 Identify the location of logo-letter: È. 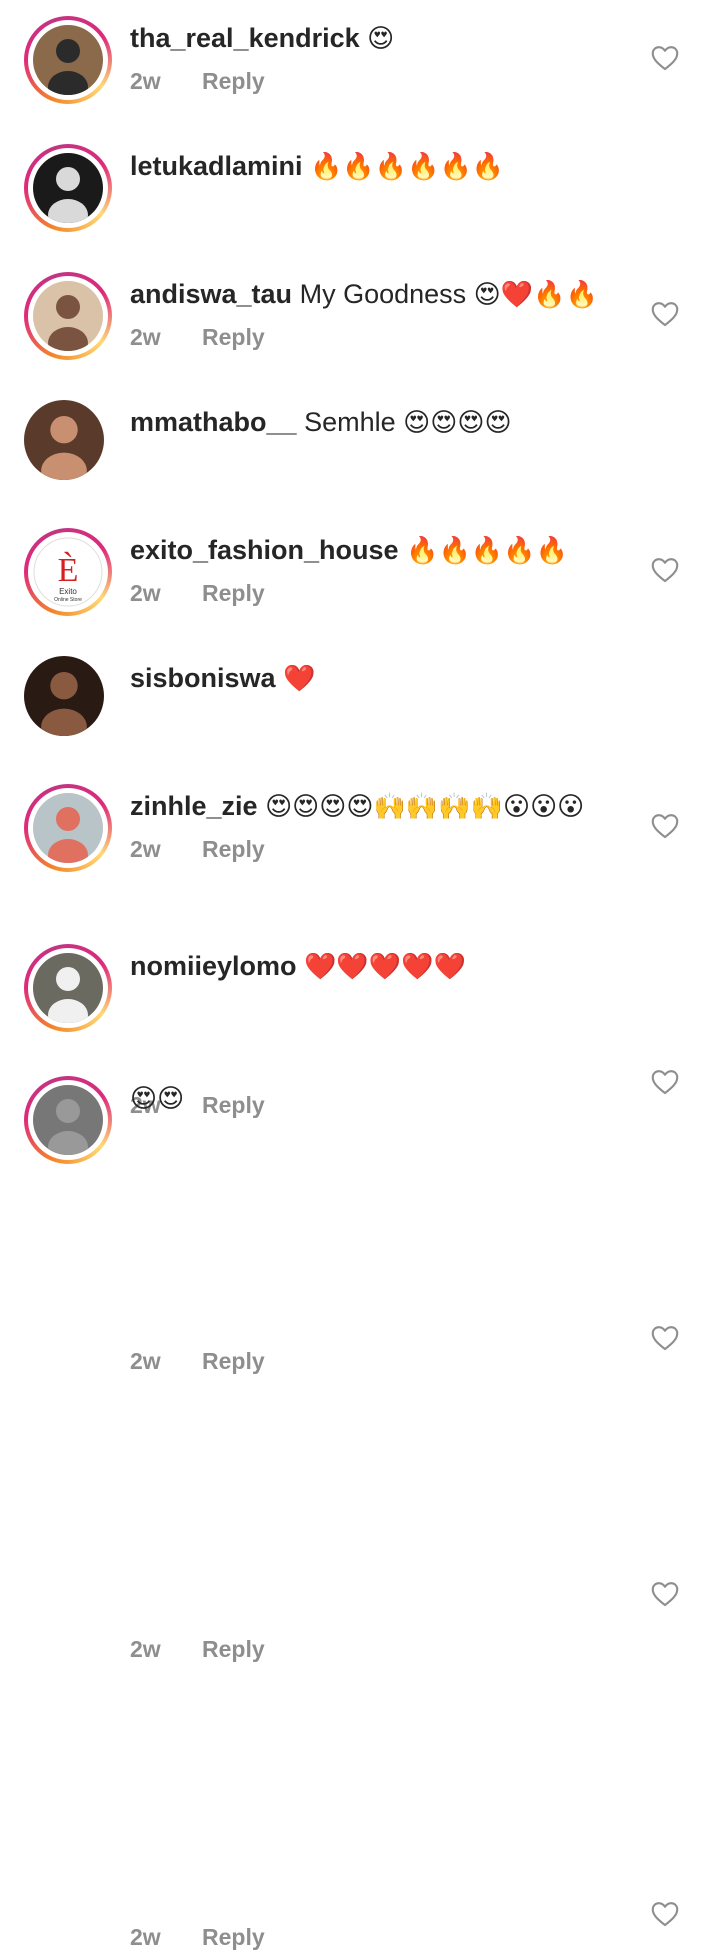
(68, 570).